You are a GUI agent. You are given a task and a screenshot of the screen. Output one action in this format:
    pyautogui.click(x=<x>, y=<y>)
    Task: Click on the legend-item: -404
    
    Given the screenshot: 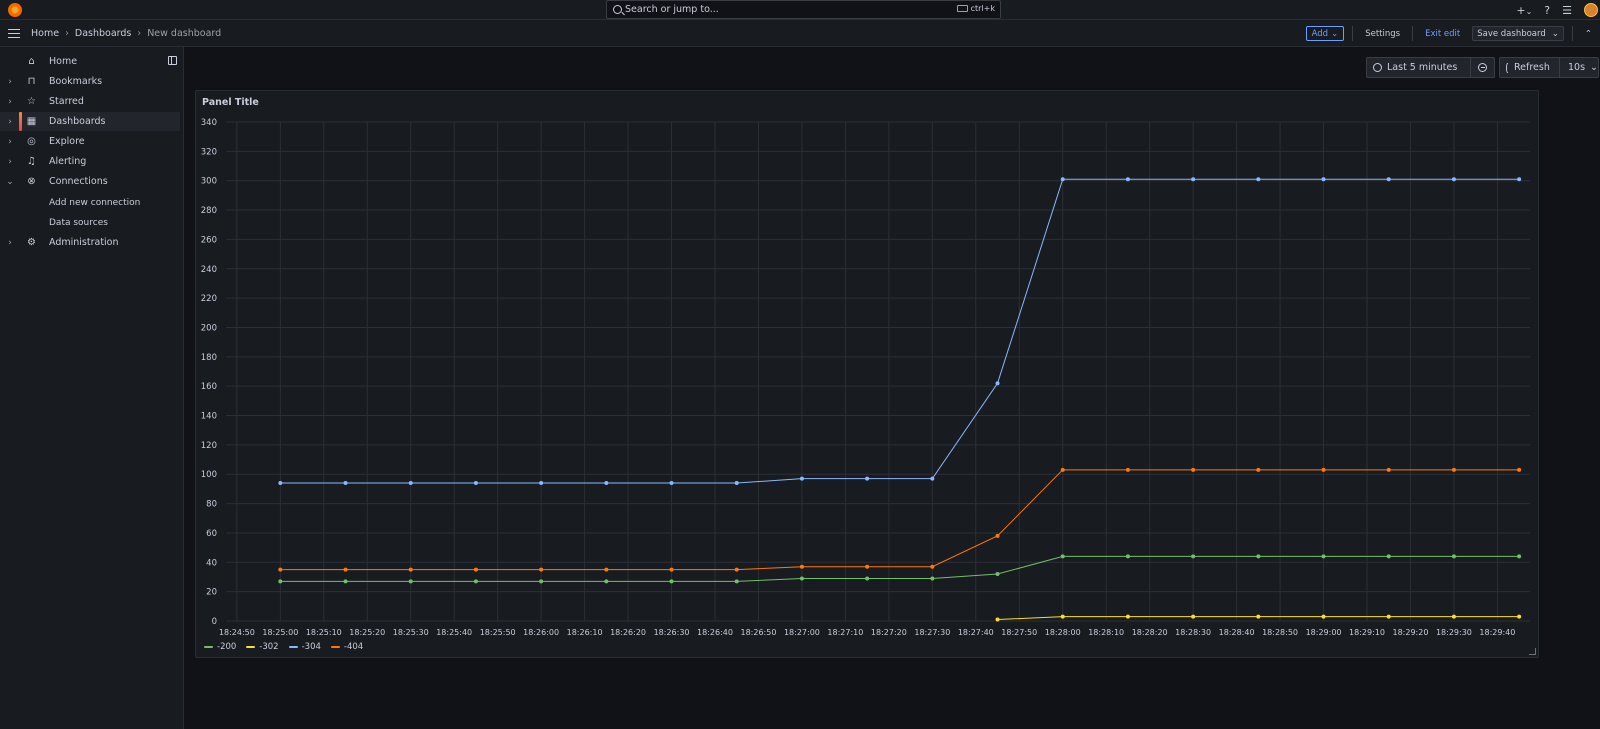 What is the action you would take?
    pyautogui.click(x=347, y=647)
    